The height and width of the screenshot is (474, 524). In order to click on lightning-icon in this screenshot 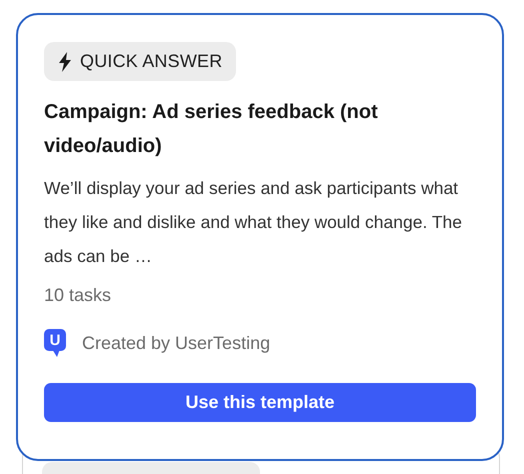, I will do `click(65, 62)`.